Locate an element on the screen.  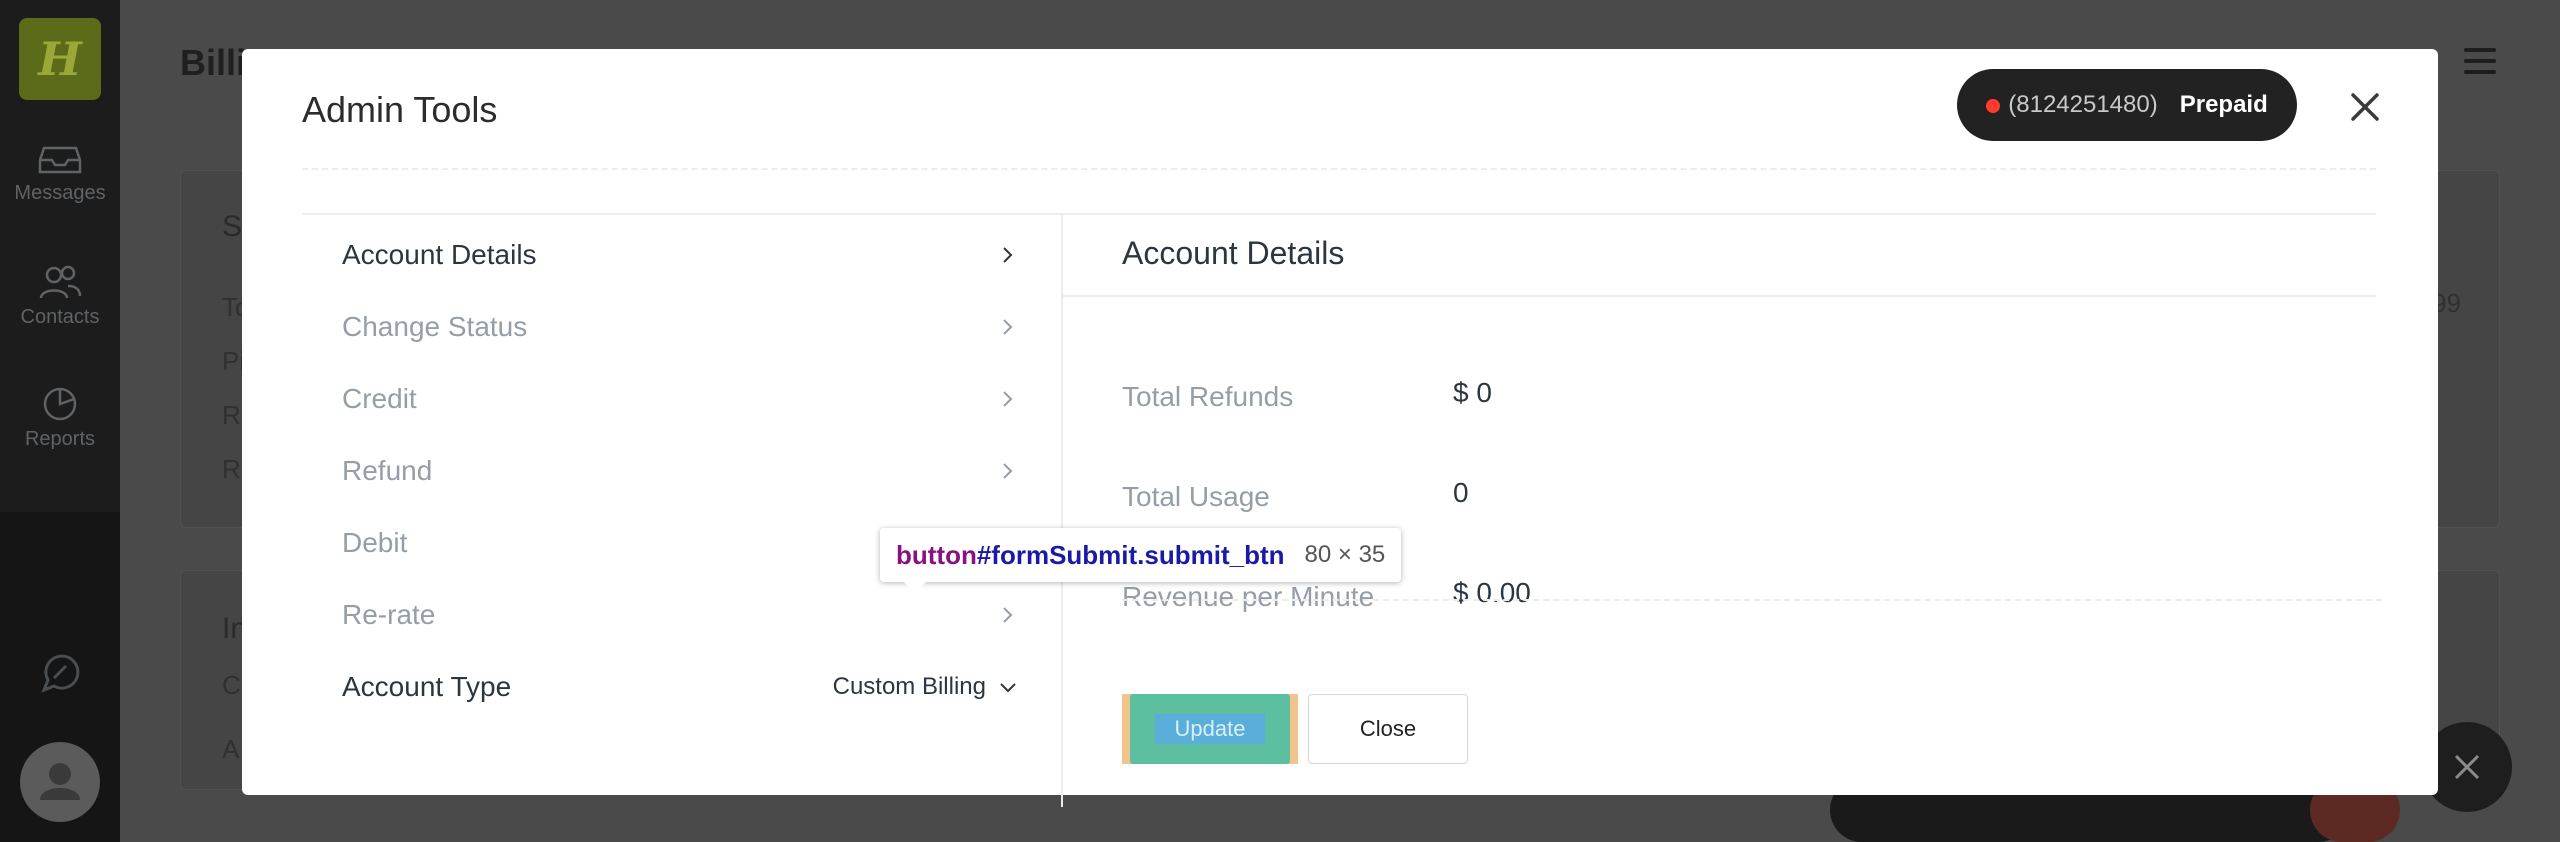
menu-item-label: Refund is located at coordinates (387, 470).